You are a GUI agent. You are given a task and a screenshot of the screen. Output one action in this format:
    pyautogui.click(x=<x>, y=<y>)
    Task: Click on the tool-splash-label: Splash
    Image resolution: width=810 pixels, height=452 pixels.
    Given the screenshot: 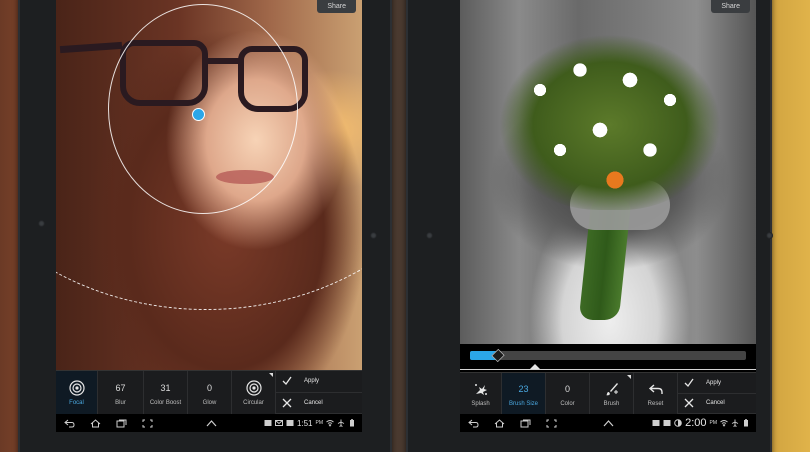 What is the action you would take?
    pyautogui.click(x=480, y=403)
    